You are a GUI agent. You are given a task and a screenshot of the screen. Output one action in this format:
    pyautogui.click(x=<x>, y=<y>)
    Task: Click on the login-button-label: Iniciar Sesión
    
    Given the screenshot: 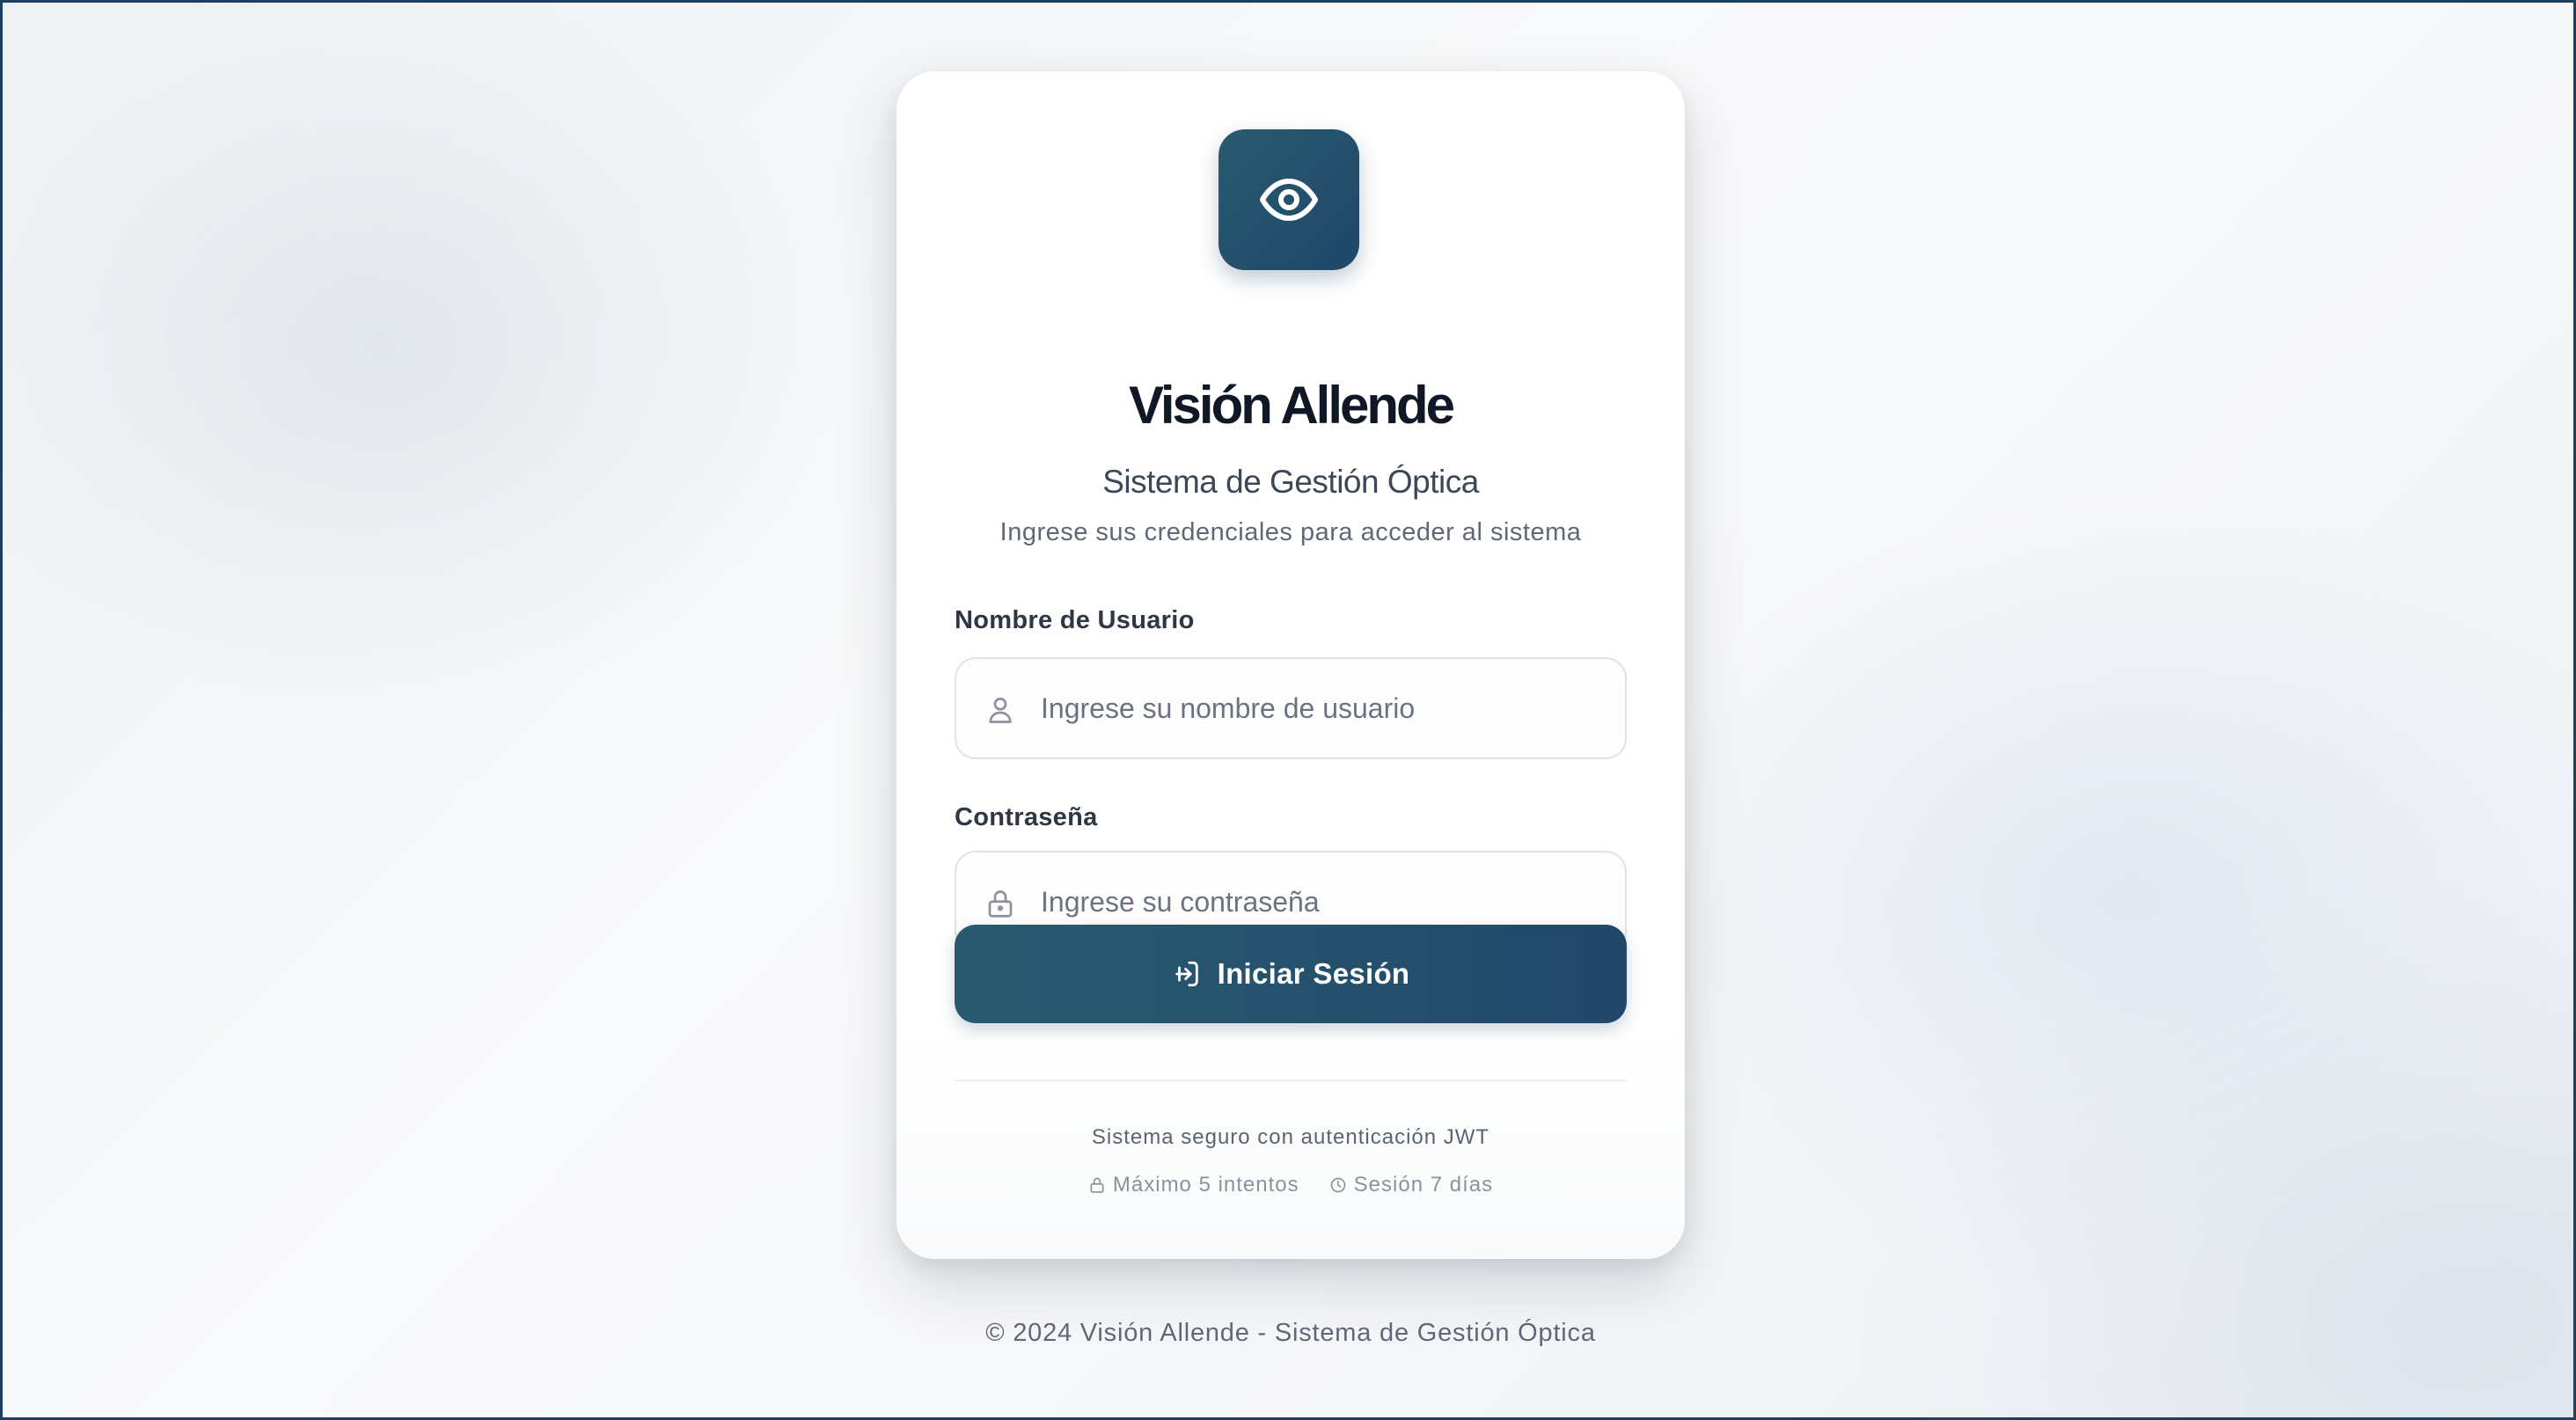 What is the action you would take?
    pyautogui.click(x=1313, y=973)
    